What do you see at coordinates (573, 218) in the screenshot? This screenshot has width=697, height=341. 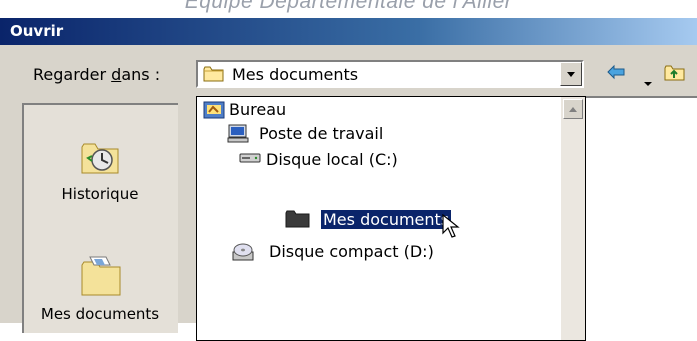 I see `dropdown-scrollbar` at bounding box center [573, 218].